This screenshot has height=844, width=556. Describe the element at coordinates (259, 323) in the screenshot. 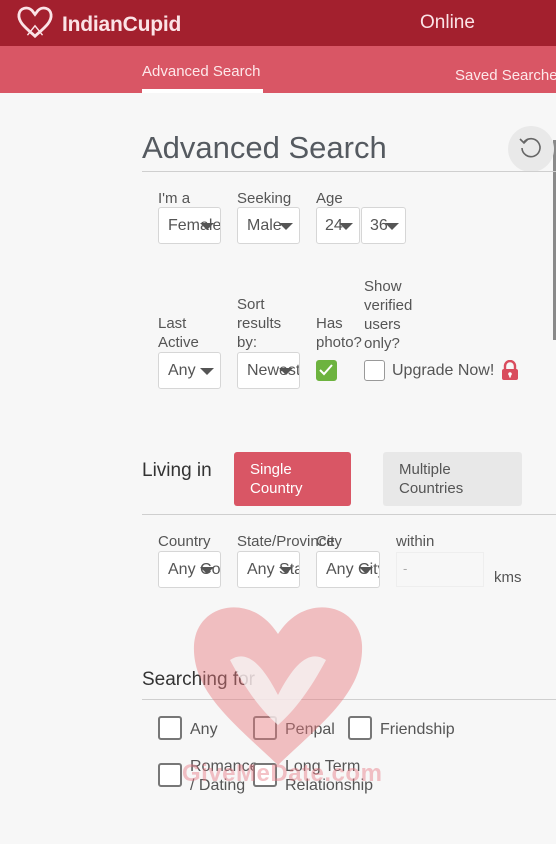

I see `sort-by-label: Sort results by:` at that location.